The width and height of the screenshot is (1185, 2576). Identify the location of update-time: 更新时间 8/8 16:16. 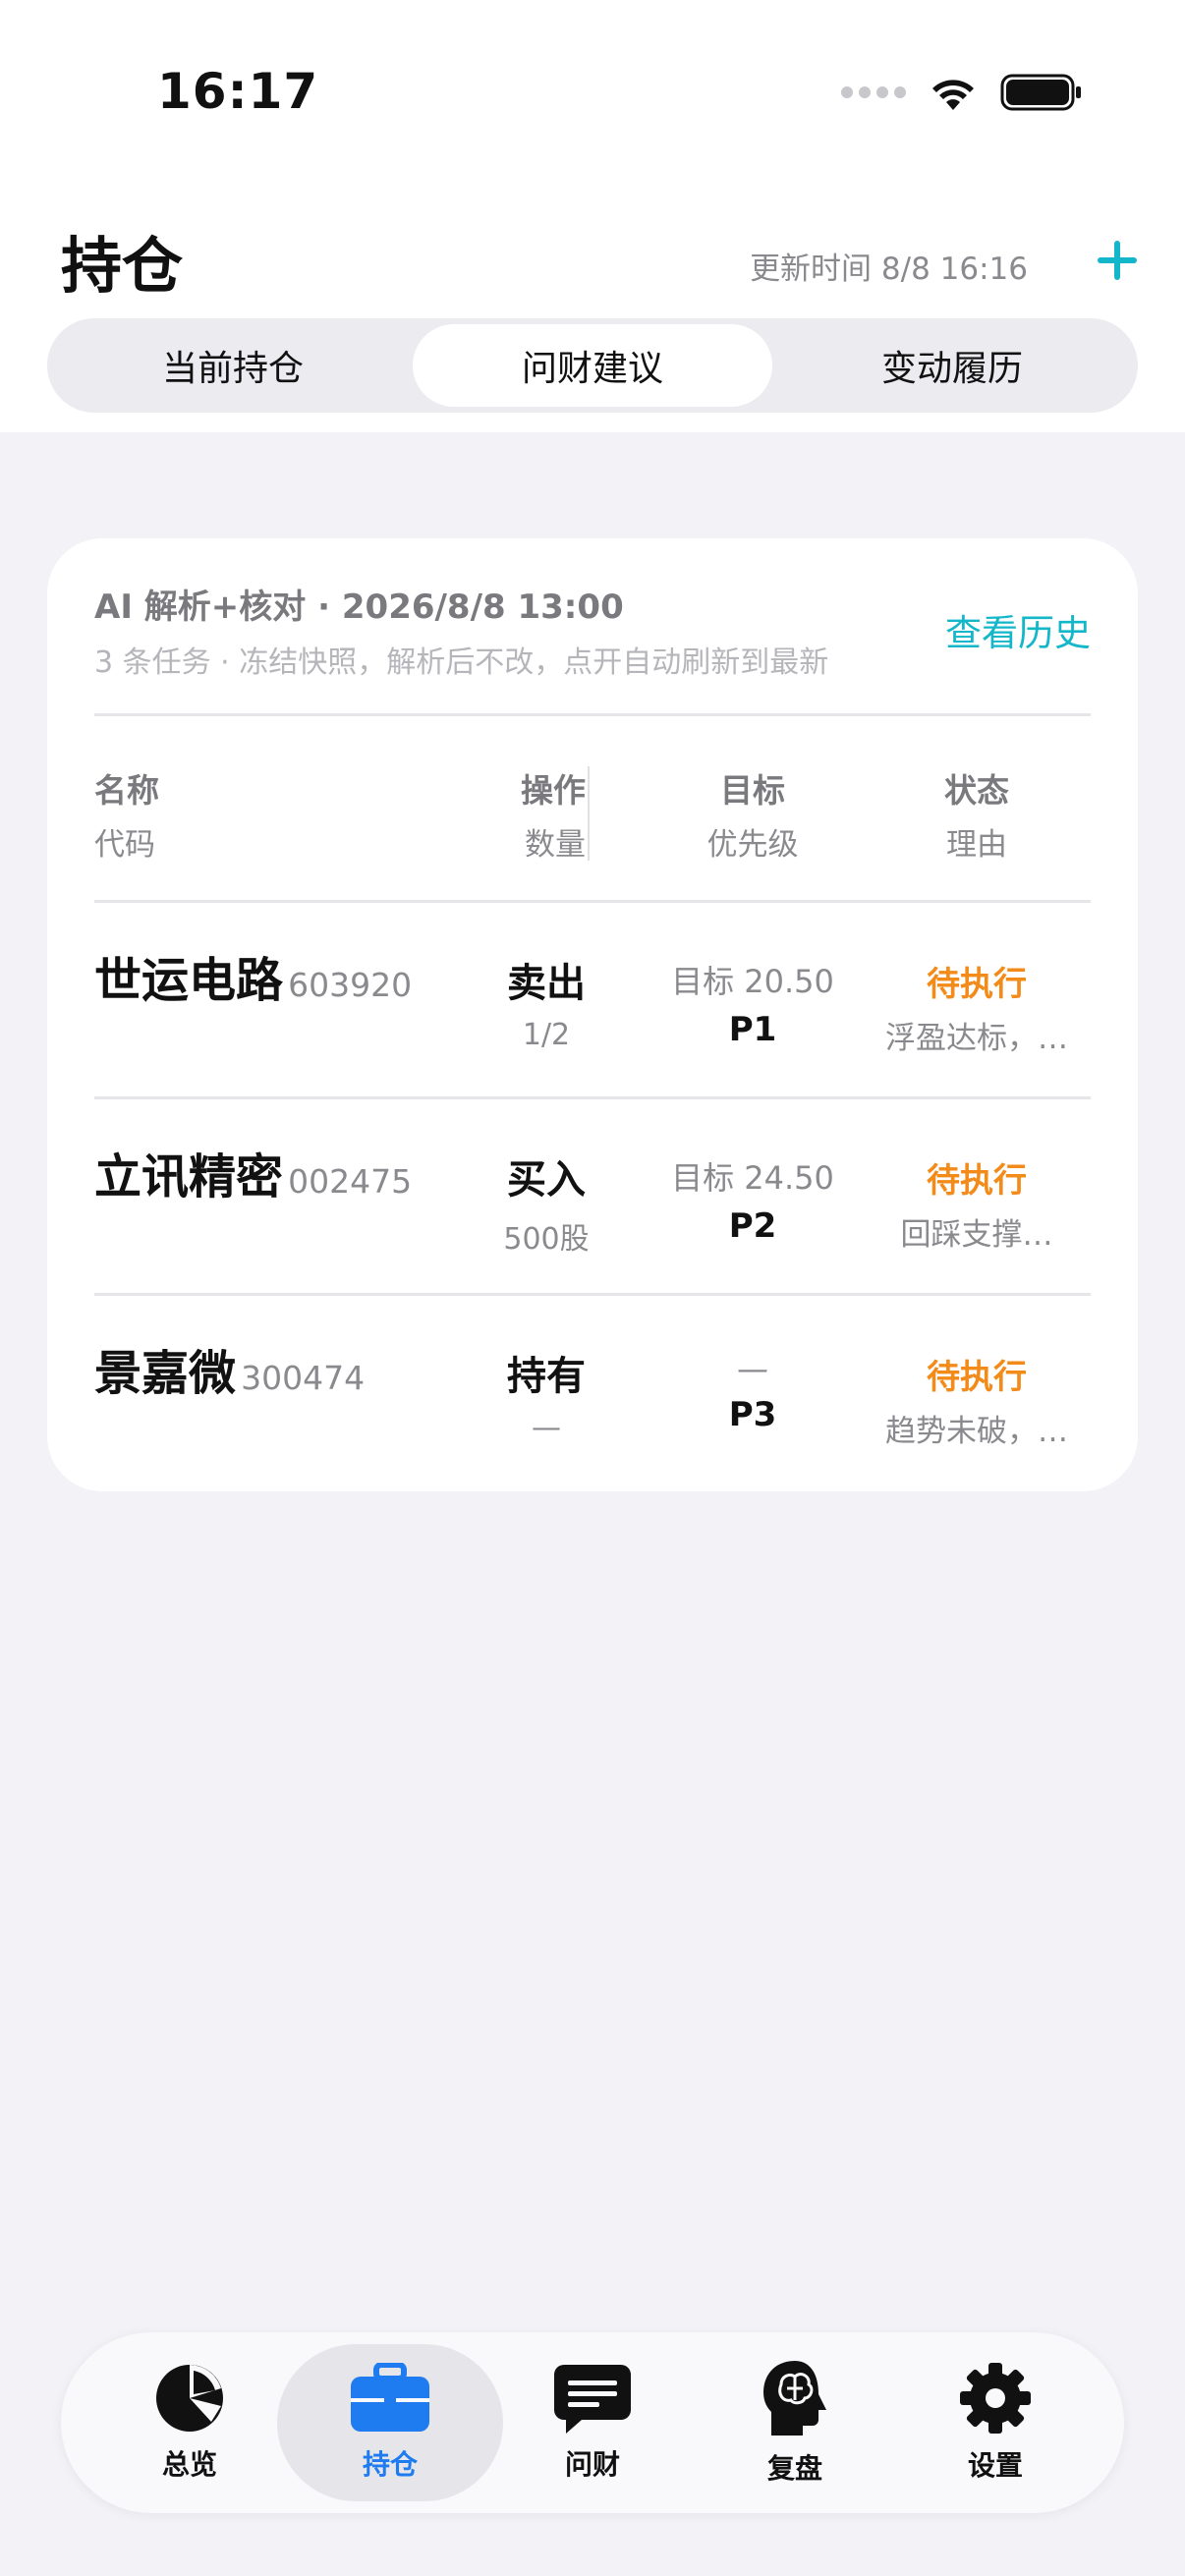
(889, 269).